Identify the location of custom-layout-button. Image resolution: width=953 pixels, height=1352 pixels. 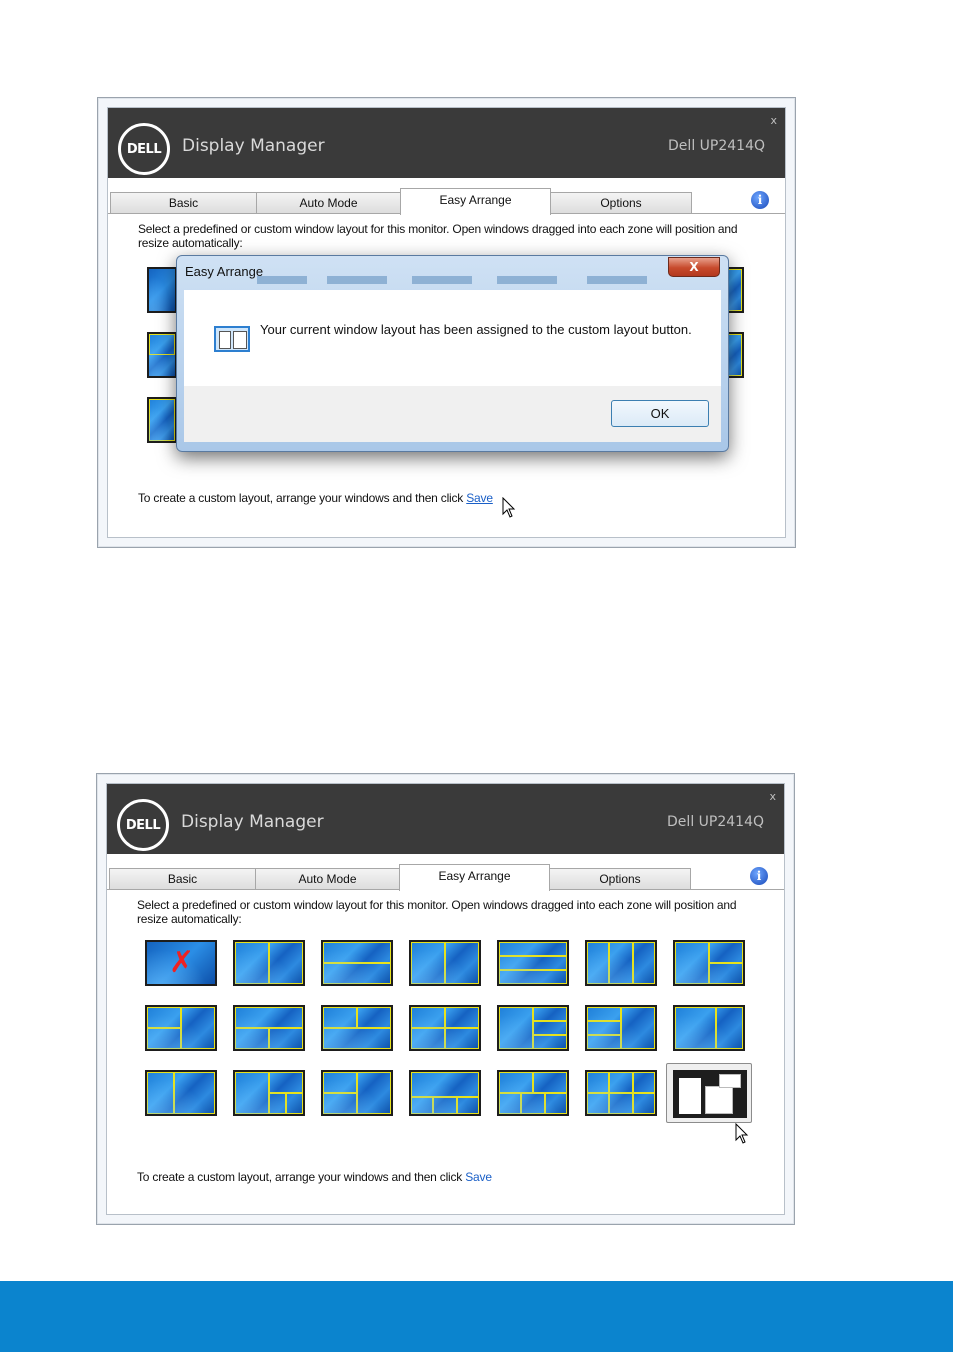
(709, 1093).